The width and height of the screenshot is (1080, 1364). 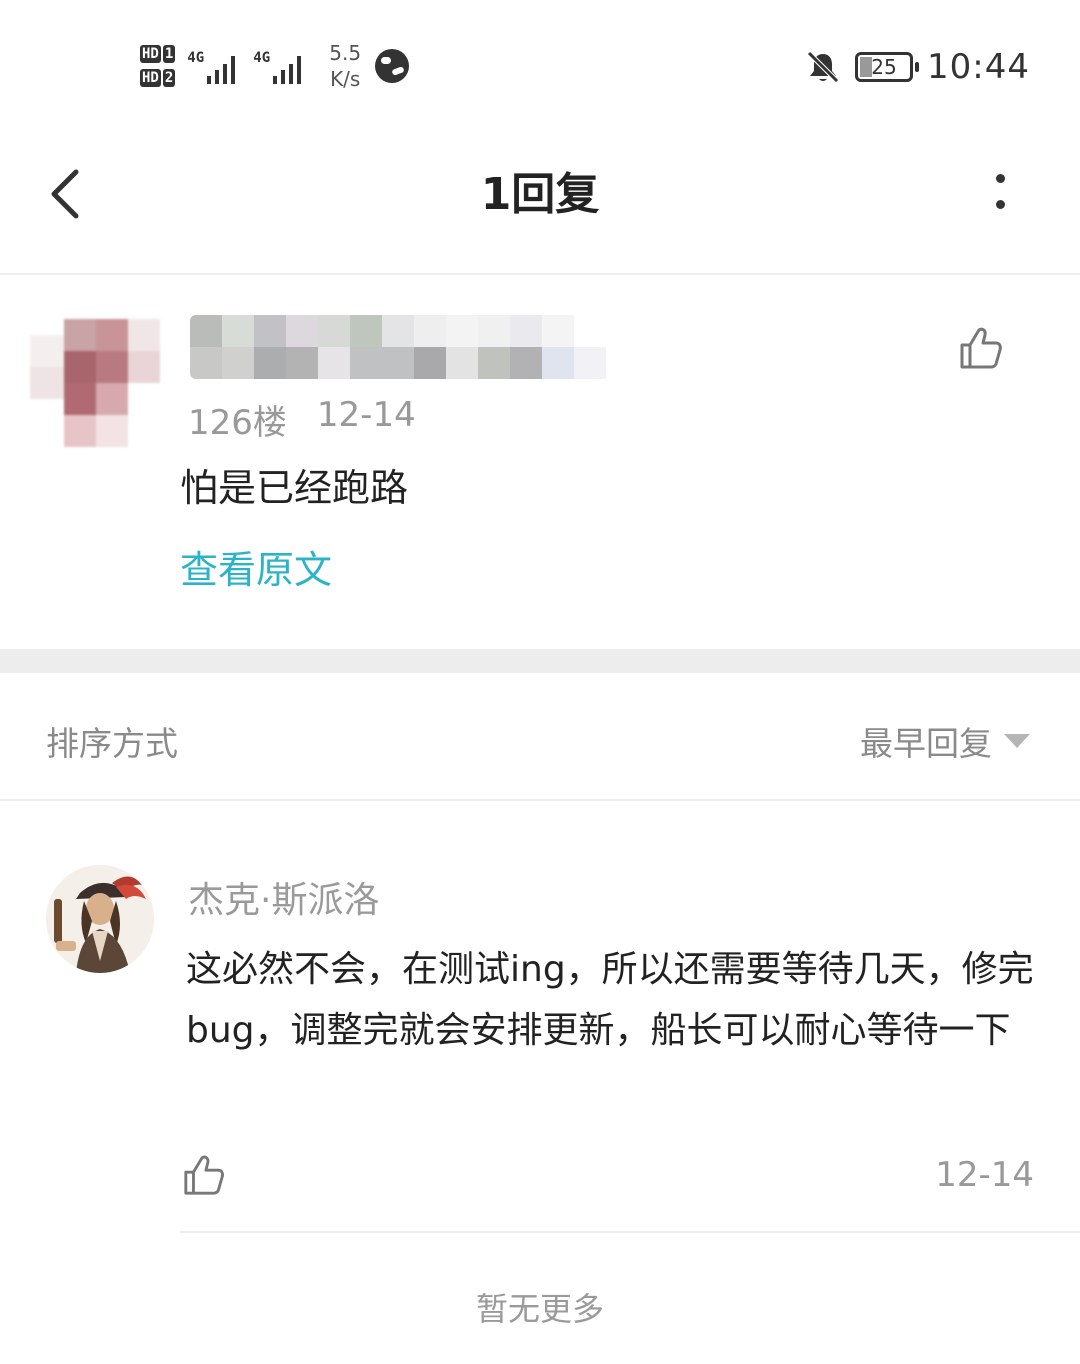 I want to click on top-bar: 1回复, so click(x=540, y=202).